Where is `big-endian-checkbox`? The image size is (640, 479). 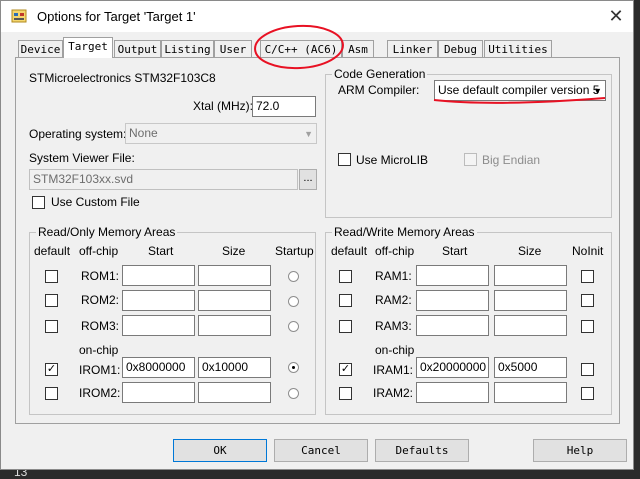 big-endian-checkbox is located at coordinates (470, 159).